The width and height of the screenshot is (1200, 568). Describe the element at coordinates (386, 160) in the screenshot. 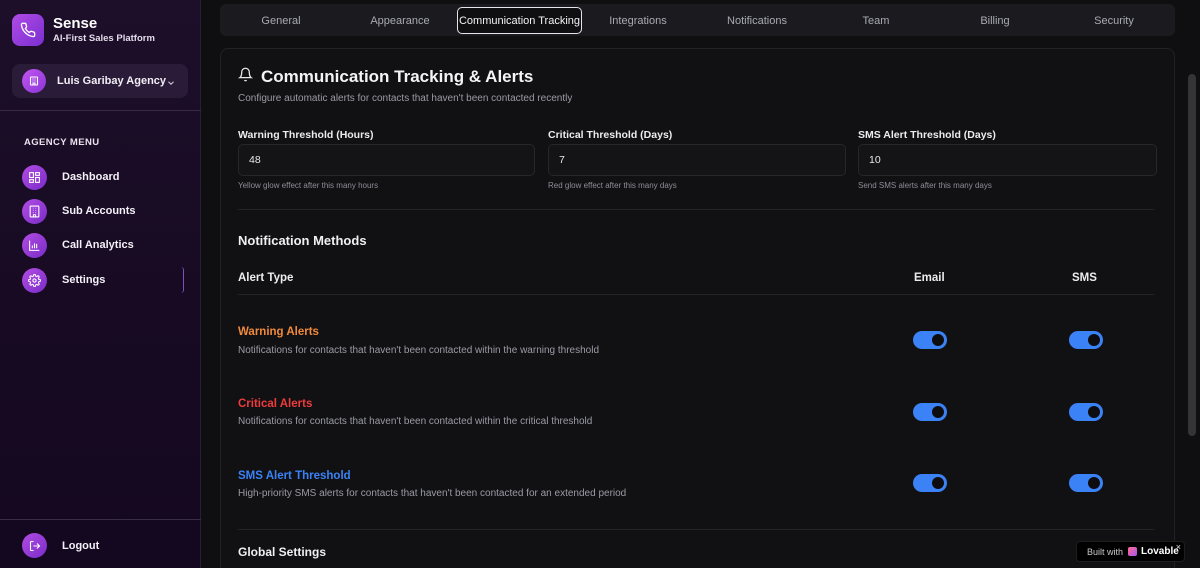

I see `warning-threshold-input` at that location.